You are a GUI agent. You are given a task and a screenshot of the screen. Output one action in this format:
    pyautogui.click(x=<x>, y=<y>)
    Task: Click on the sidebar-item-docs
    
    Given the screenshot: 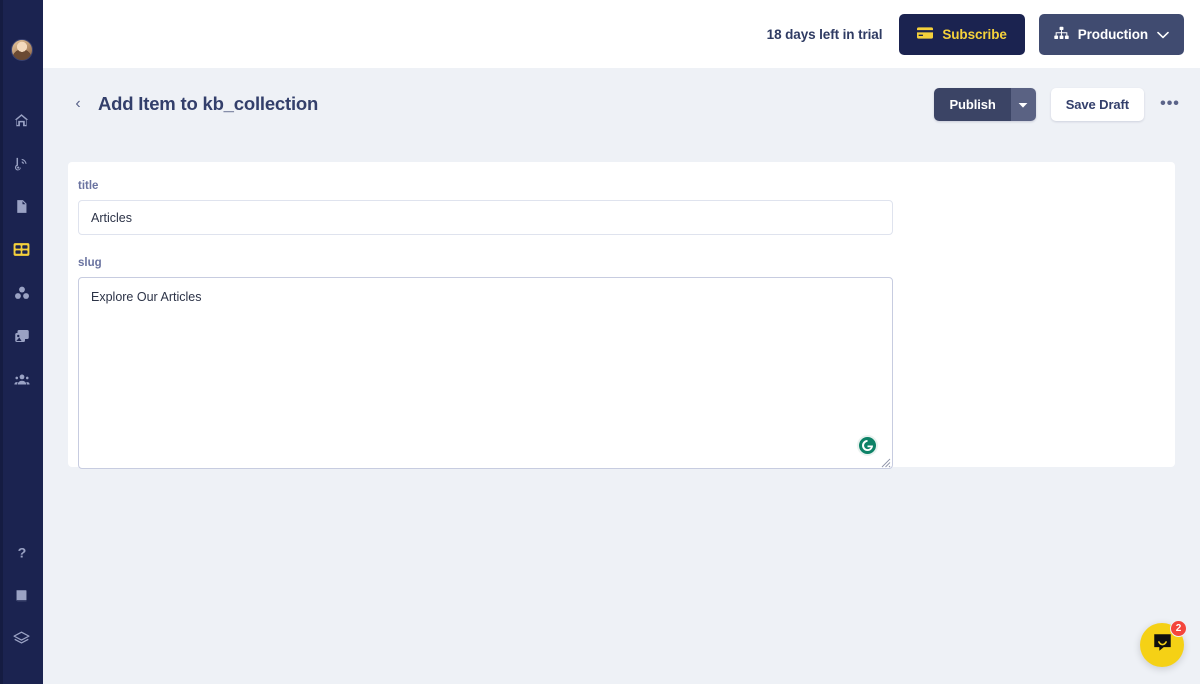 What is the action you would take?
    pyautogui.click(x=21, y=595)
    